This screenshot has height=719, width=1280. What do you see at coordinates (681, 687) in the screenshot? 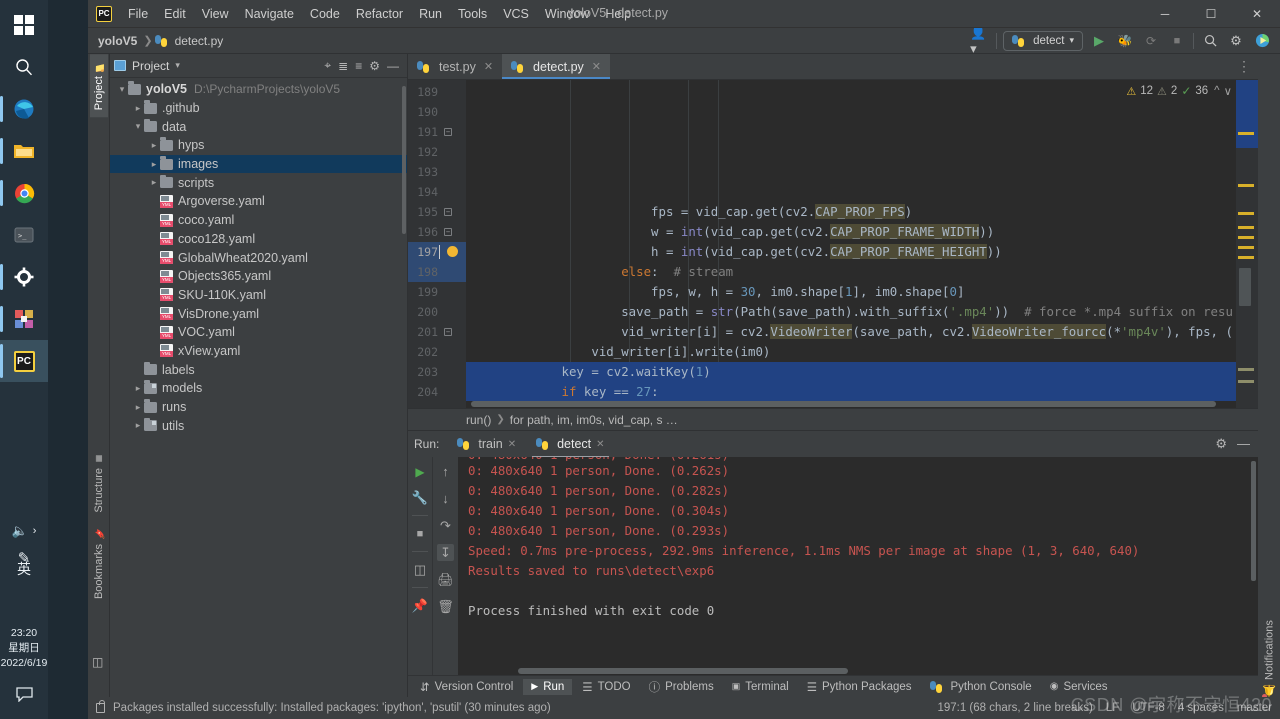
I see `bottom-item-problems: ⓘ Problems` at bounding box center [681, 687].